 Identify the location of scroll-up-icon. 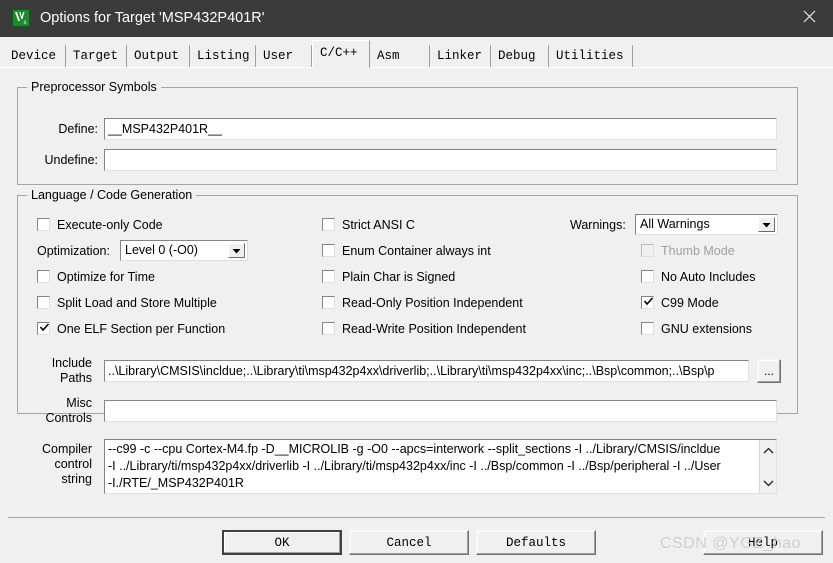
(768, 450).